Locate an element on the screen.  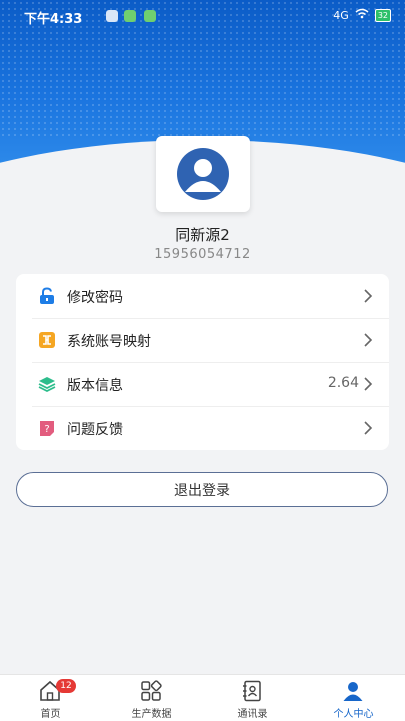
status-bar: 下午4:33 4G 32 is located at coordinates (202, 15).